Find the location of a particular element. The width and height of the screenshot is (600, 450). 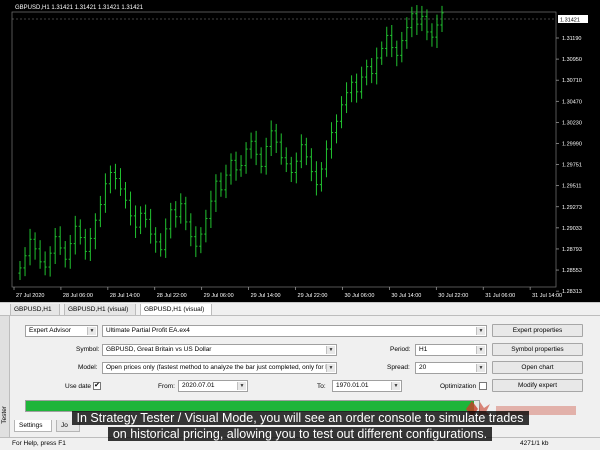

time-label: 27 Jul 2020 is located at coordinates (30, 296).